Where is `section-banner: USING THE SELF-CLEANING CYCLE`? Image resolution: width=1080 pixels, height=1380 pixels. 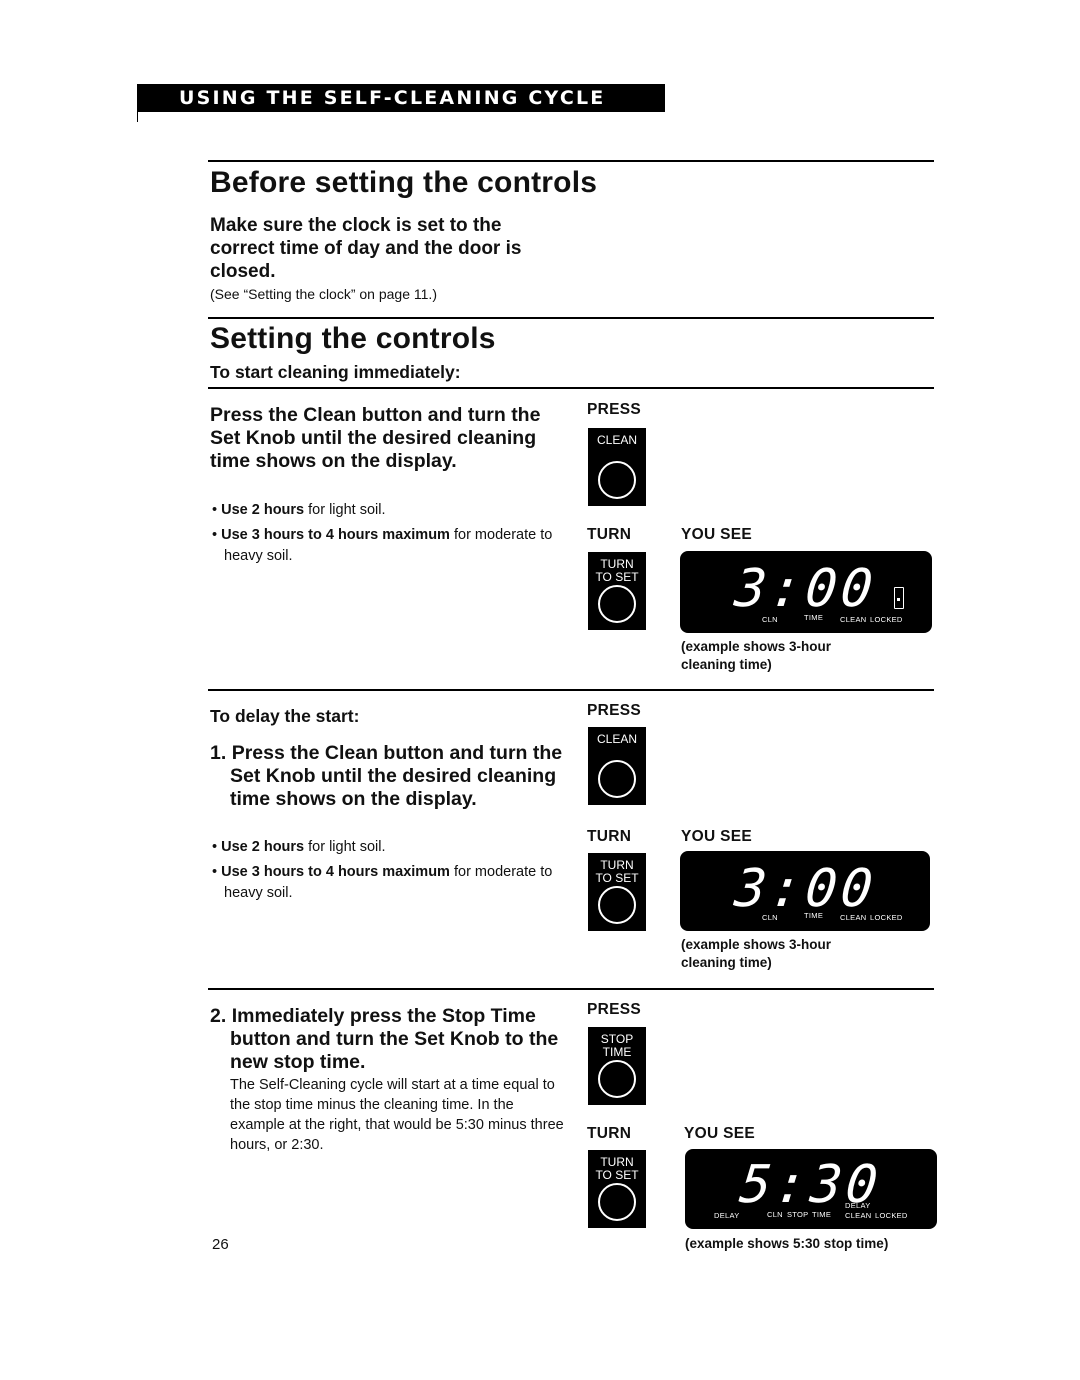
section-banner: USING THE SELF-CLEANING CYCLE is located at coordinates (401, 98).